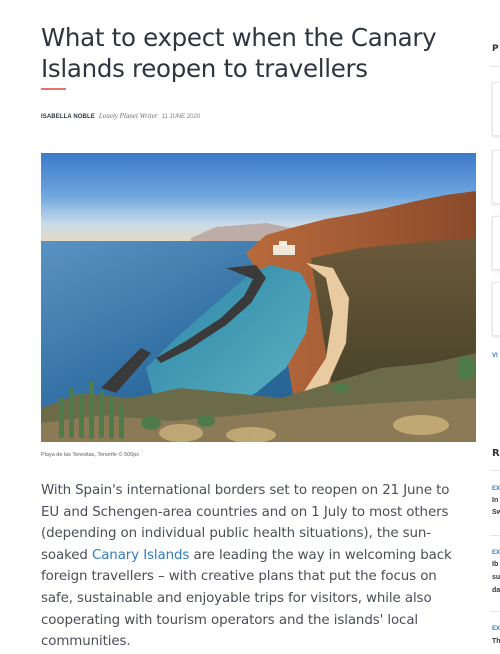  What do you see at coordinates (496, 590) in the screenshot?
I see `sidebar-item-text: da` at bounding box center [496, 590].